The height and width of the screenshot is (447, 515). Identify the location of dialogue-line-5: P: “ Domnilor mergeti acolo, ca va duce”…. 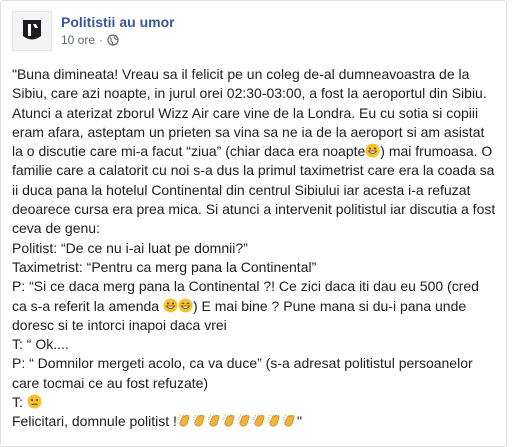
(244, 373).